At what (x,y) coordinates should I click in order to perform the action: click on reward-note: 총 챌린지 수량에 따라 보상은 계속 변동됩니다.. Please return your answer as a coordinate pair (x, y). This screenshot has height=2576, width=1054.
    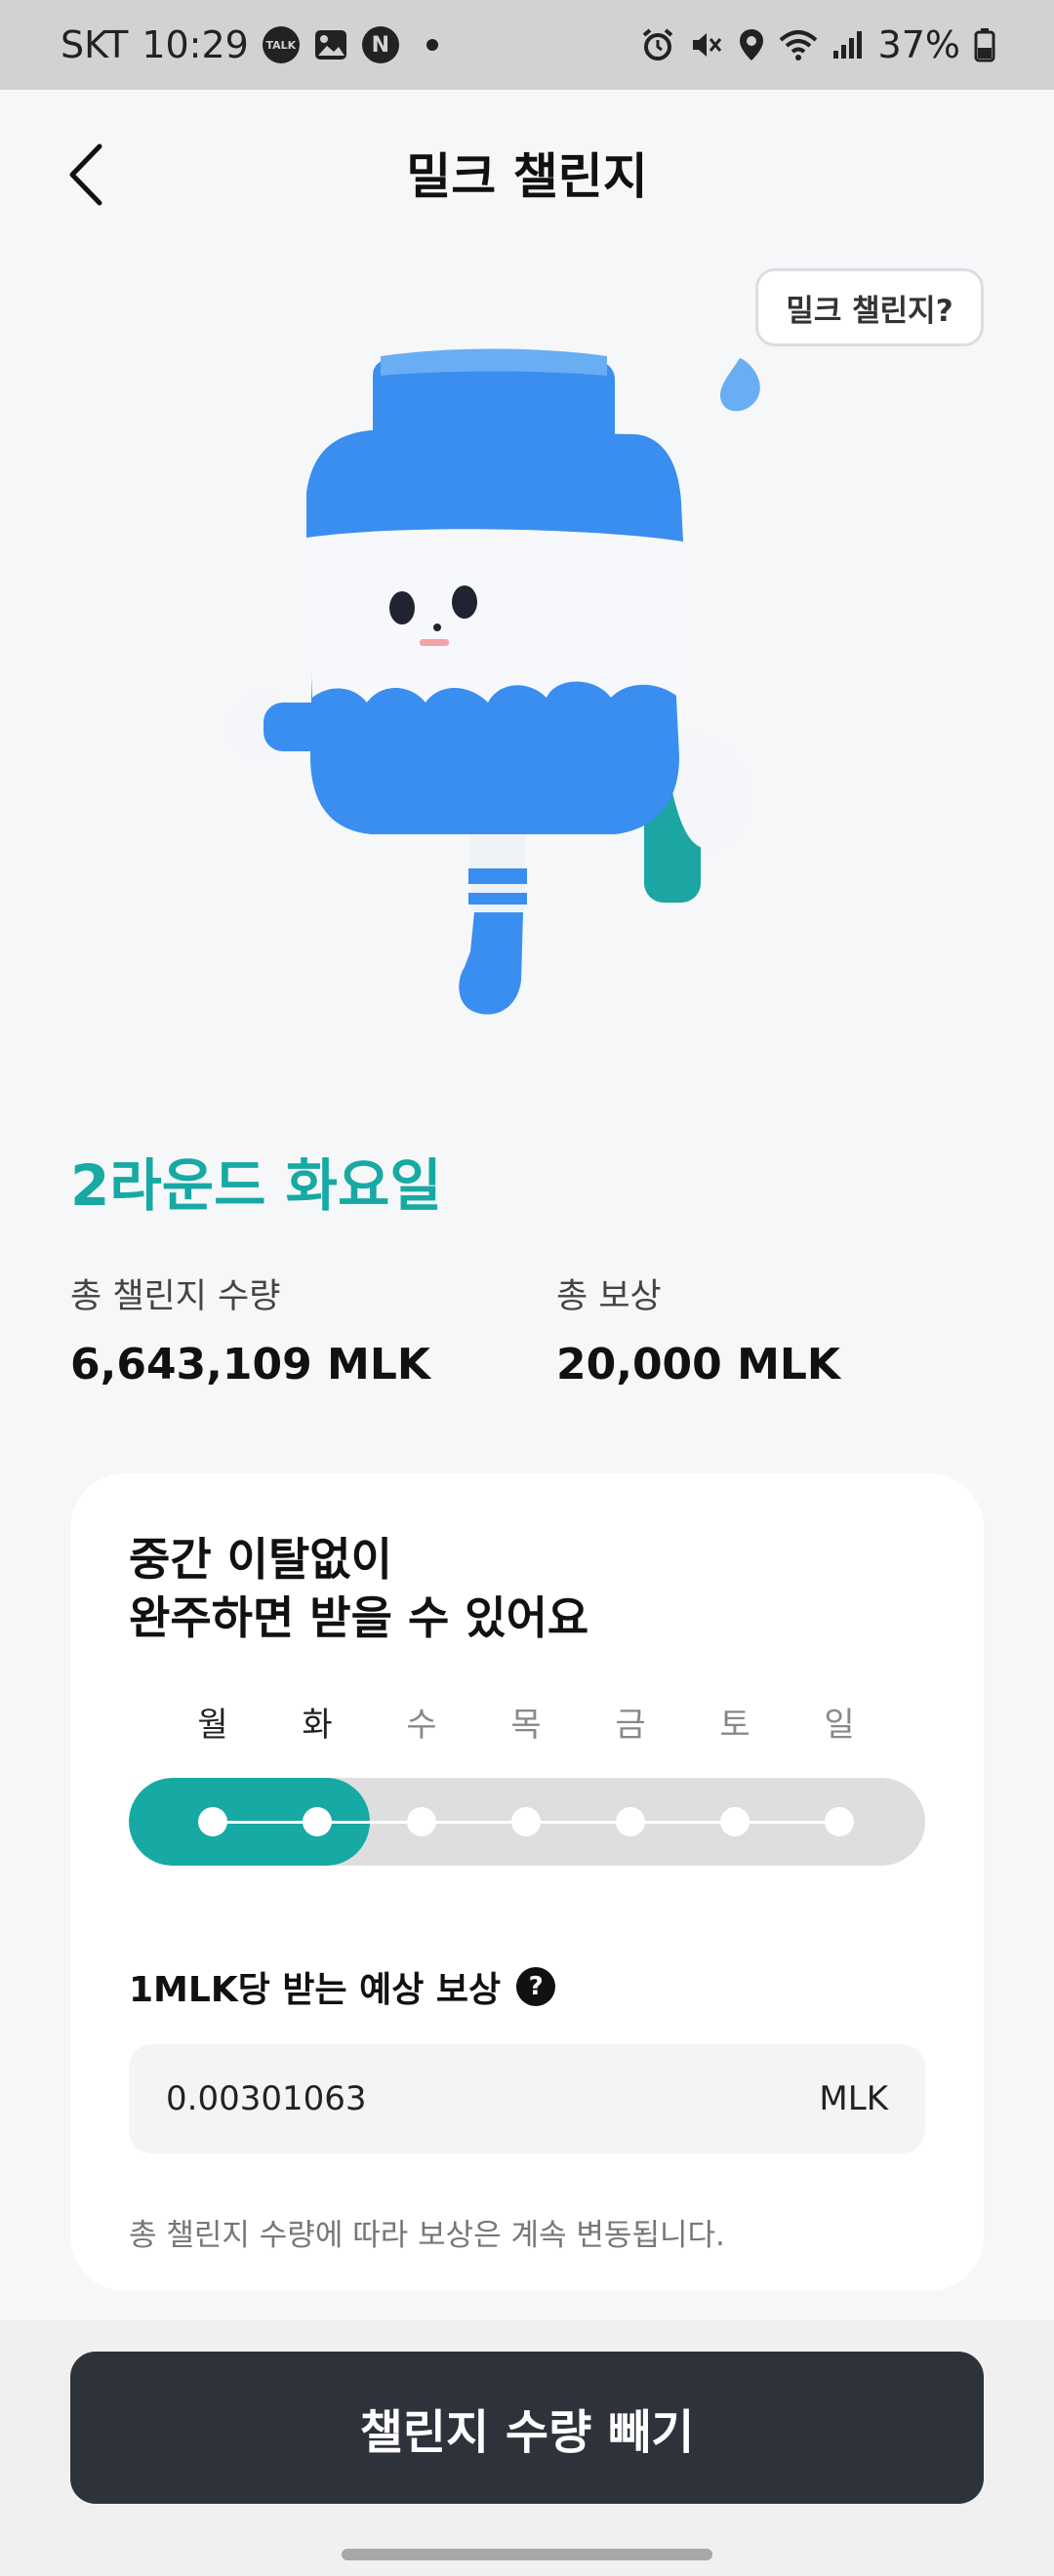
    Looking at the image, I should click on (427, 2235).